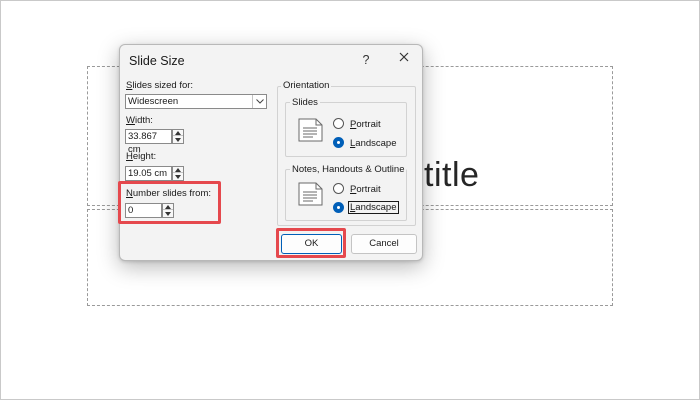 The height and width of the screenshot is (400, 700). I want to click on slides-portrait-label: Portrait, so click(365, 124).